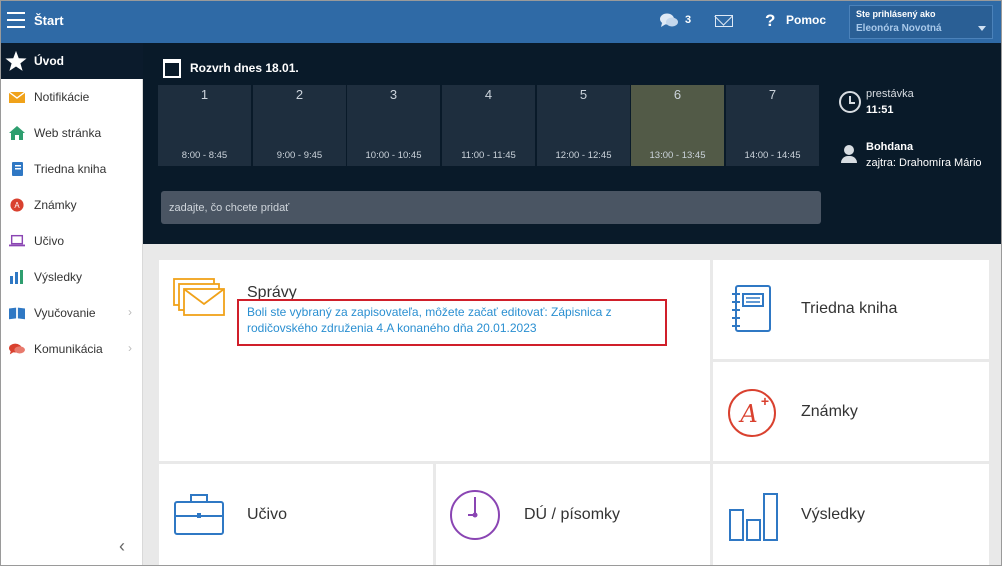  I want to click on lesson-time: 13:00 - 13:45, so click(677, 155).